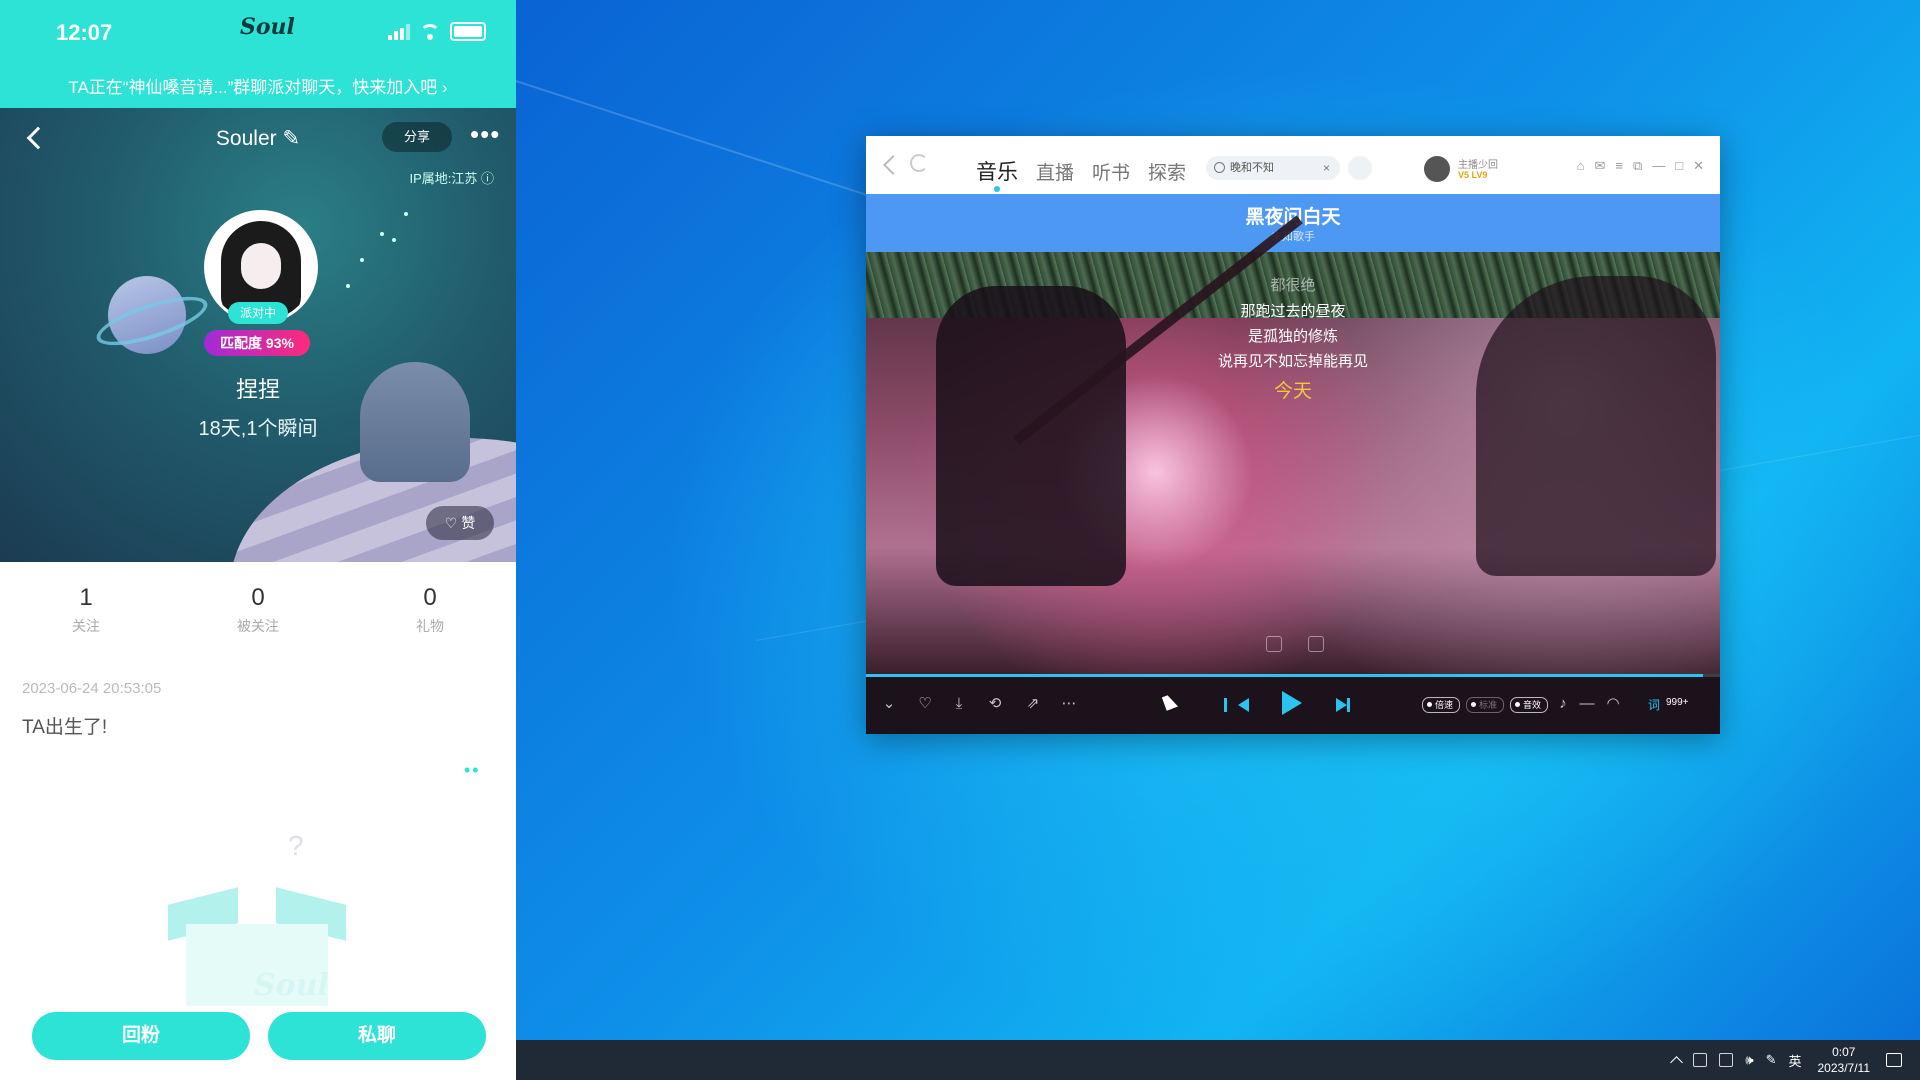  I want to click on headphone-icon: ◠, so click(1613, 704).